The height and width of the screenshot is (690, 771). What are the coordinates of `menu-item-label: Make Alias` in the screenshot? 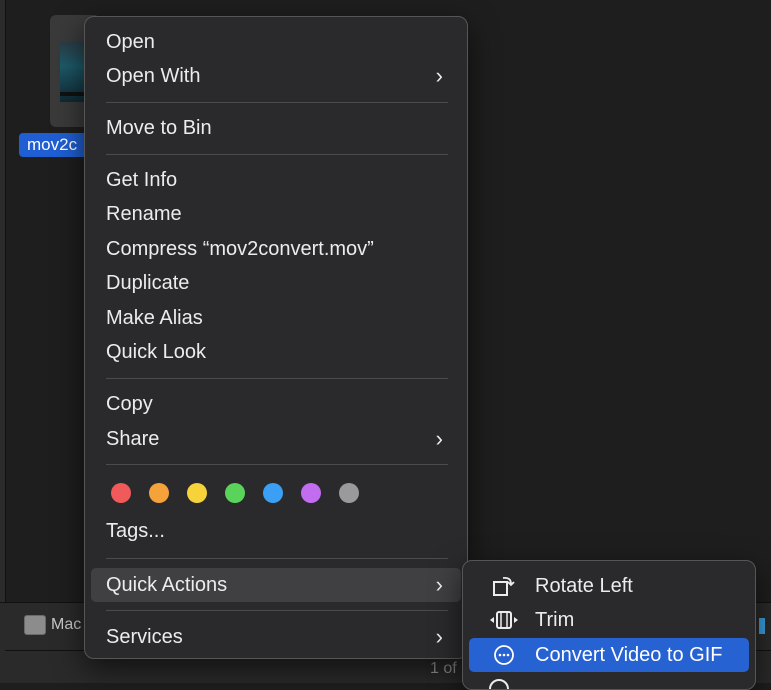 It's located at (154, 318).